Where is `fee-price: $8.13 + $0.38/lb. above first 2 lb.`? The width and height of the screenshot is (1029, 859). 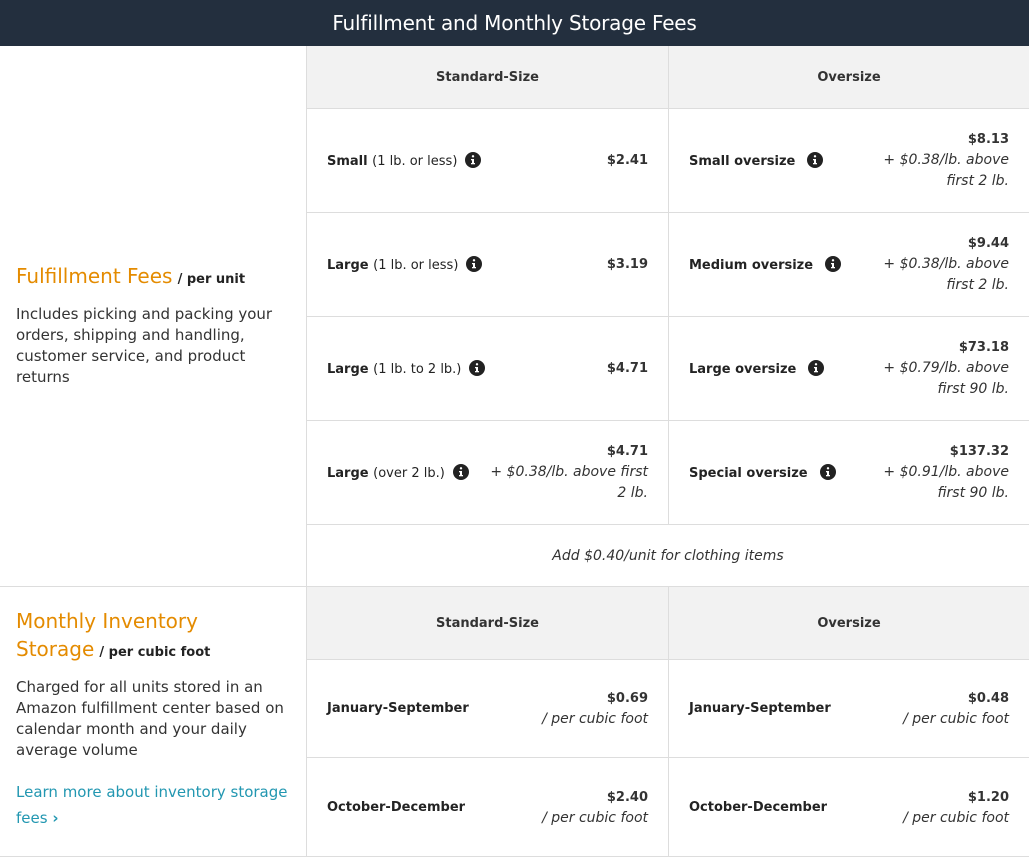
fee-price: $8.13 + $0.38/lb. above first 2 lb. is located at coordinates (934, 160).